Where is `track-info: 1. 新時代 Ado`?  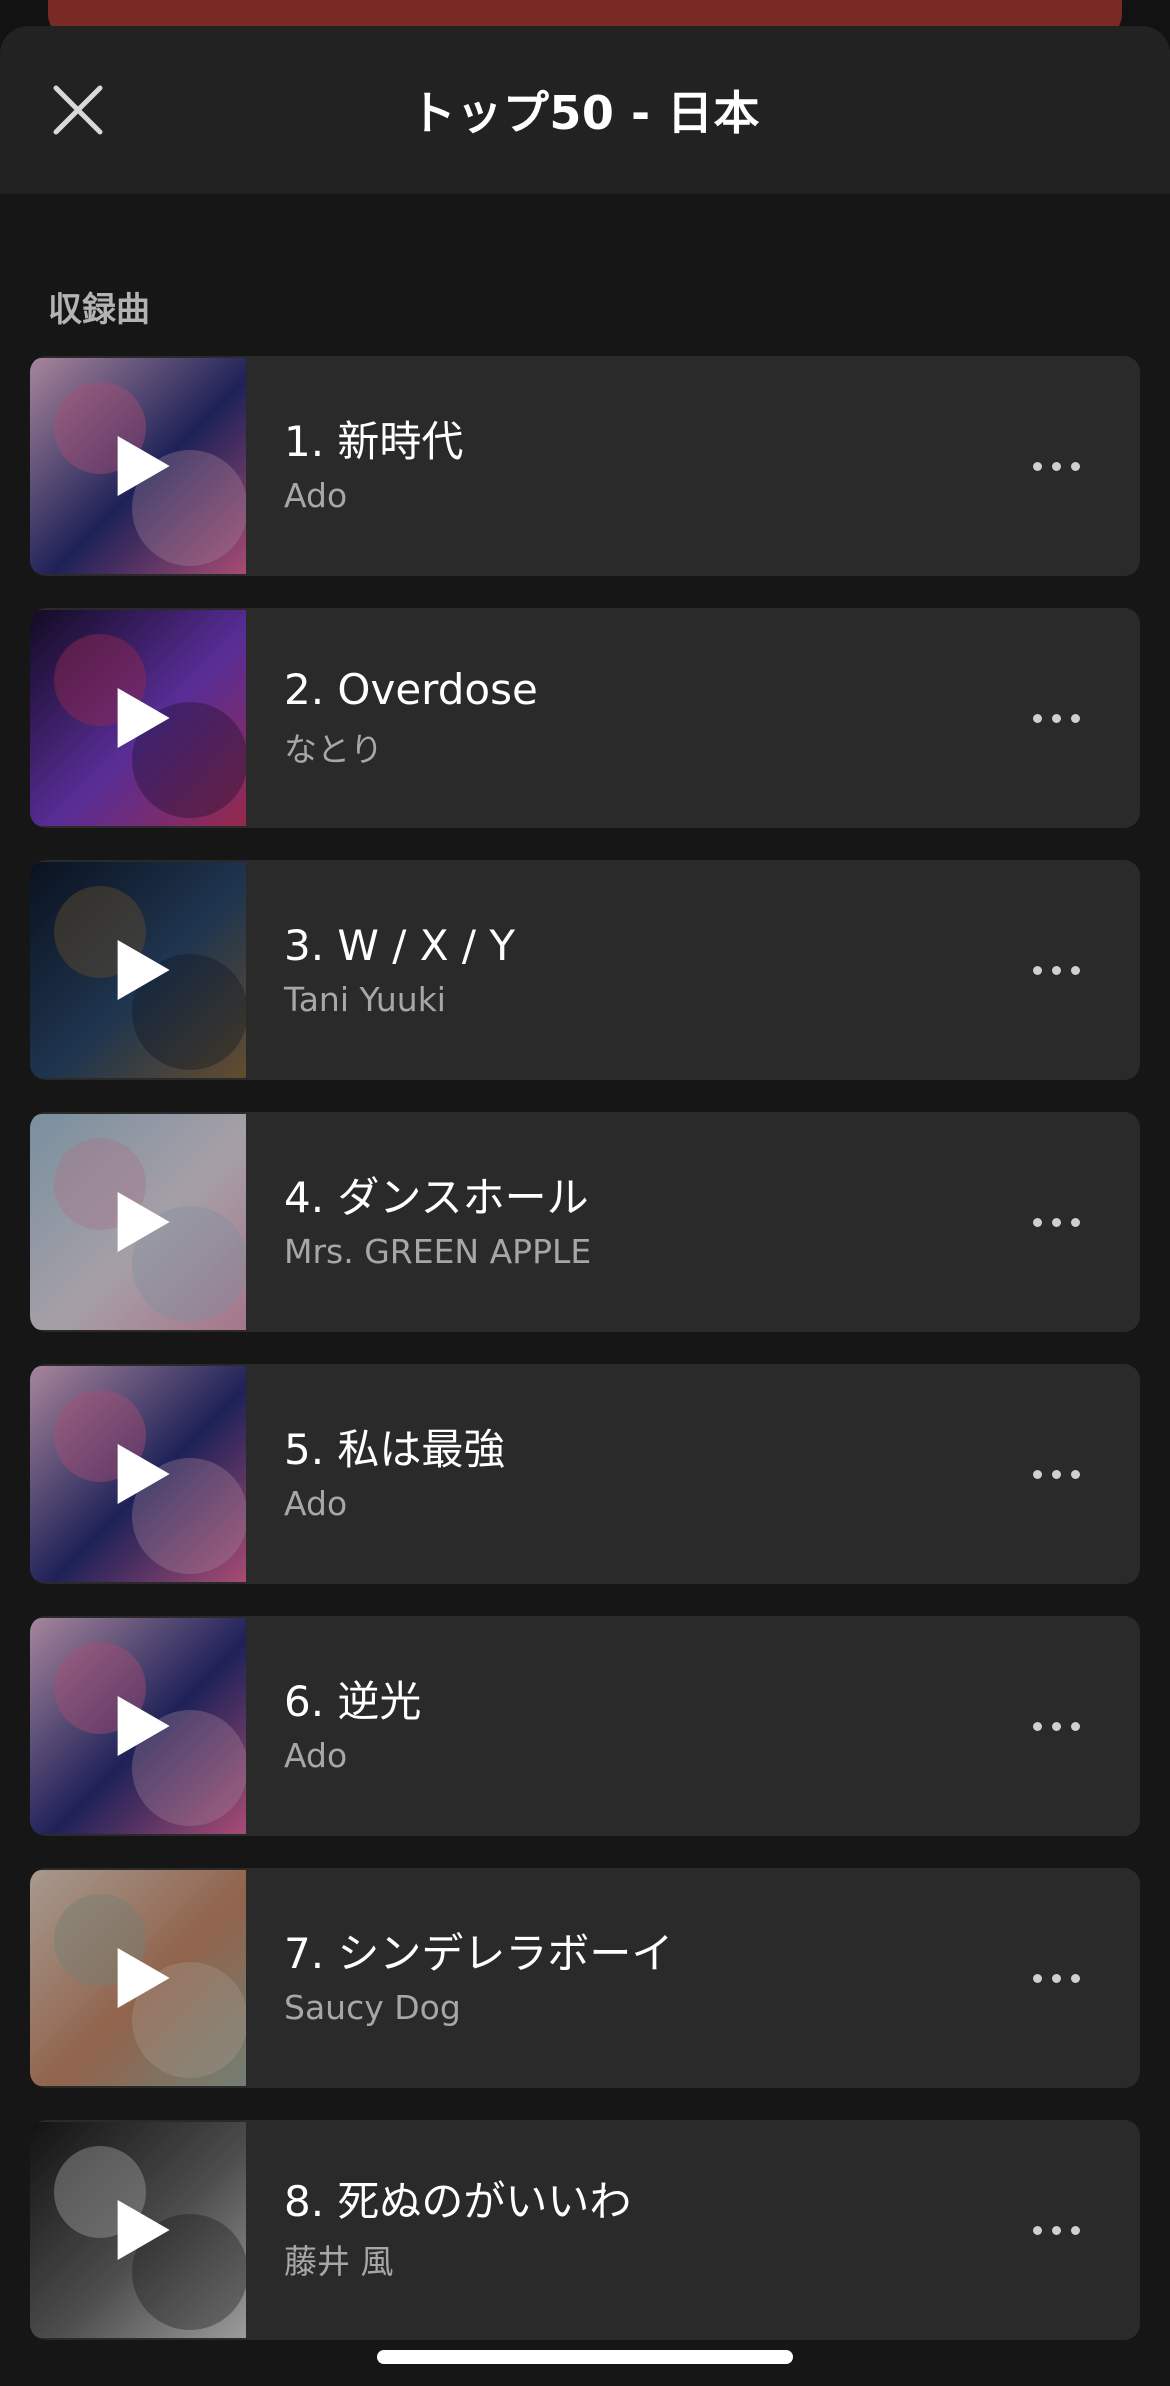 track-info: 1. 新時代 Ado is located at coordinates (645, 465).